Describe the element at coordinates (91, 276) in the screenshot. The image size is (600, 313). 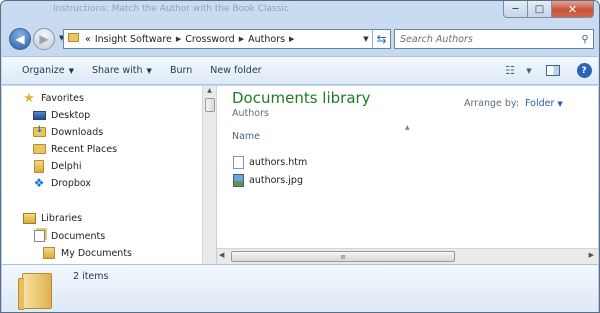
I see `item-count: 2 items` at that location.